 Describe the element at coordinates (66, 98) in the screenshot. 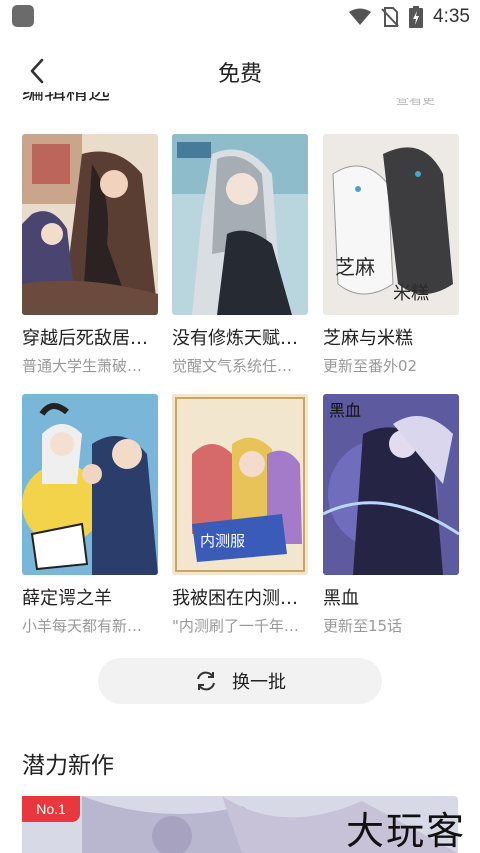

I see `prev-section-title: 编辑精选` at that location.